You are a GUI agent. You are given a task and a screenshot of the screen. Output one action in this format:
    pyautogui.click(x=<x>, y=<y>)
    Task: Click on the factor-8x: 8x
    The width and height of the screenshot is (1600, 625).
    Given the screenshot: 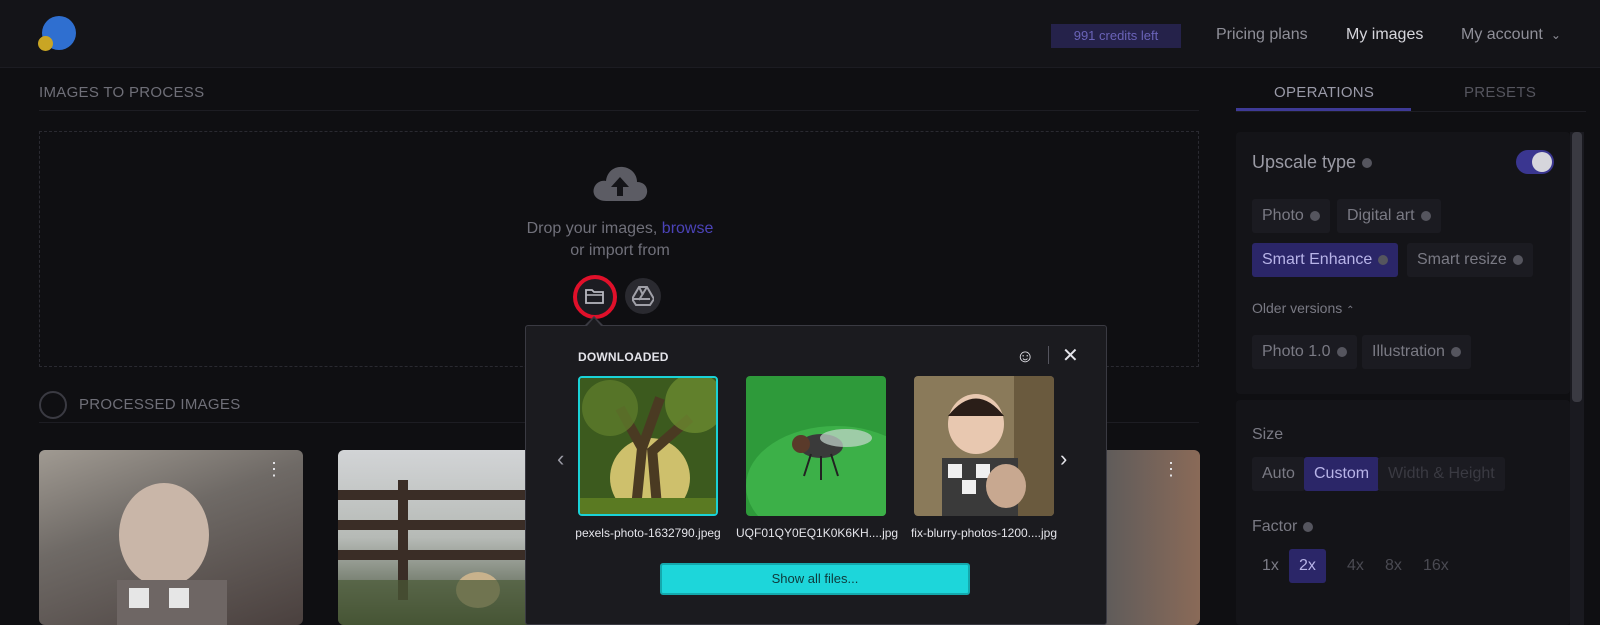 What is the action you would take?
    pyautogui.click(x=1393, y=566)
    